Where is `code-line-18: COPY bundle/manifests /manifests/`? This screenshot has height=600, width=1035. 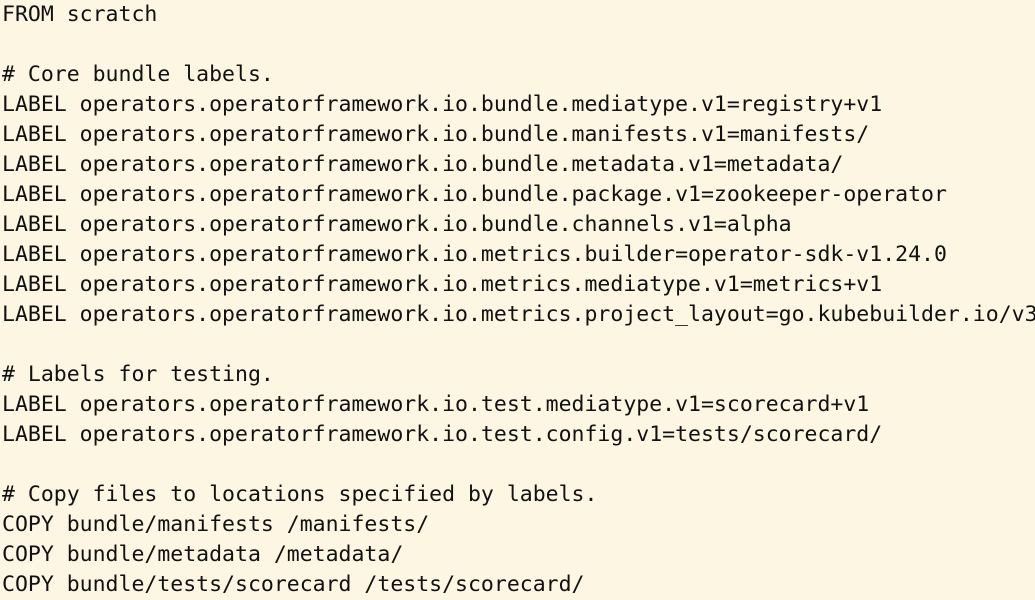
code-line-18: COPY bundle/manifests /manifests/ is located at coordinates (216, 524).